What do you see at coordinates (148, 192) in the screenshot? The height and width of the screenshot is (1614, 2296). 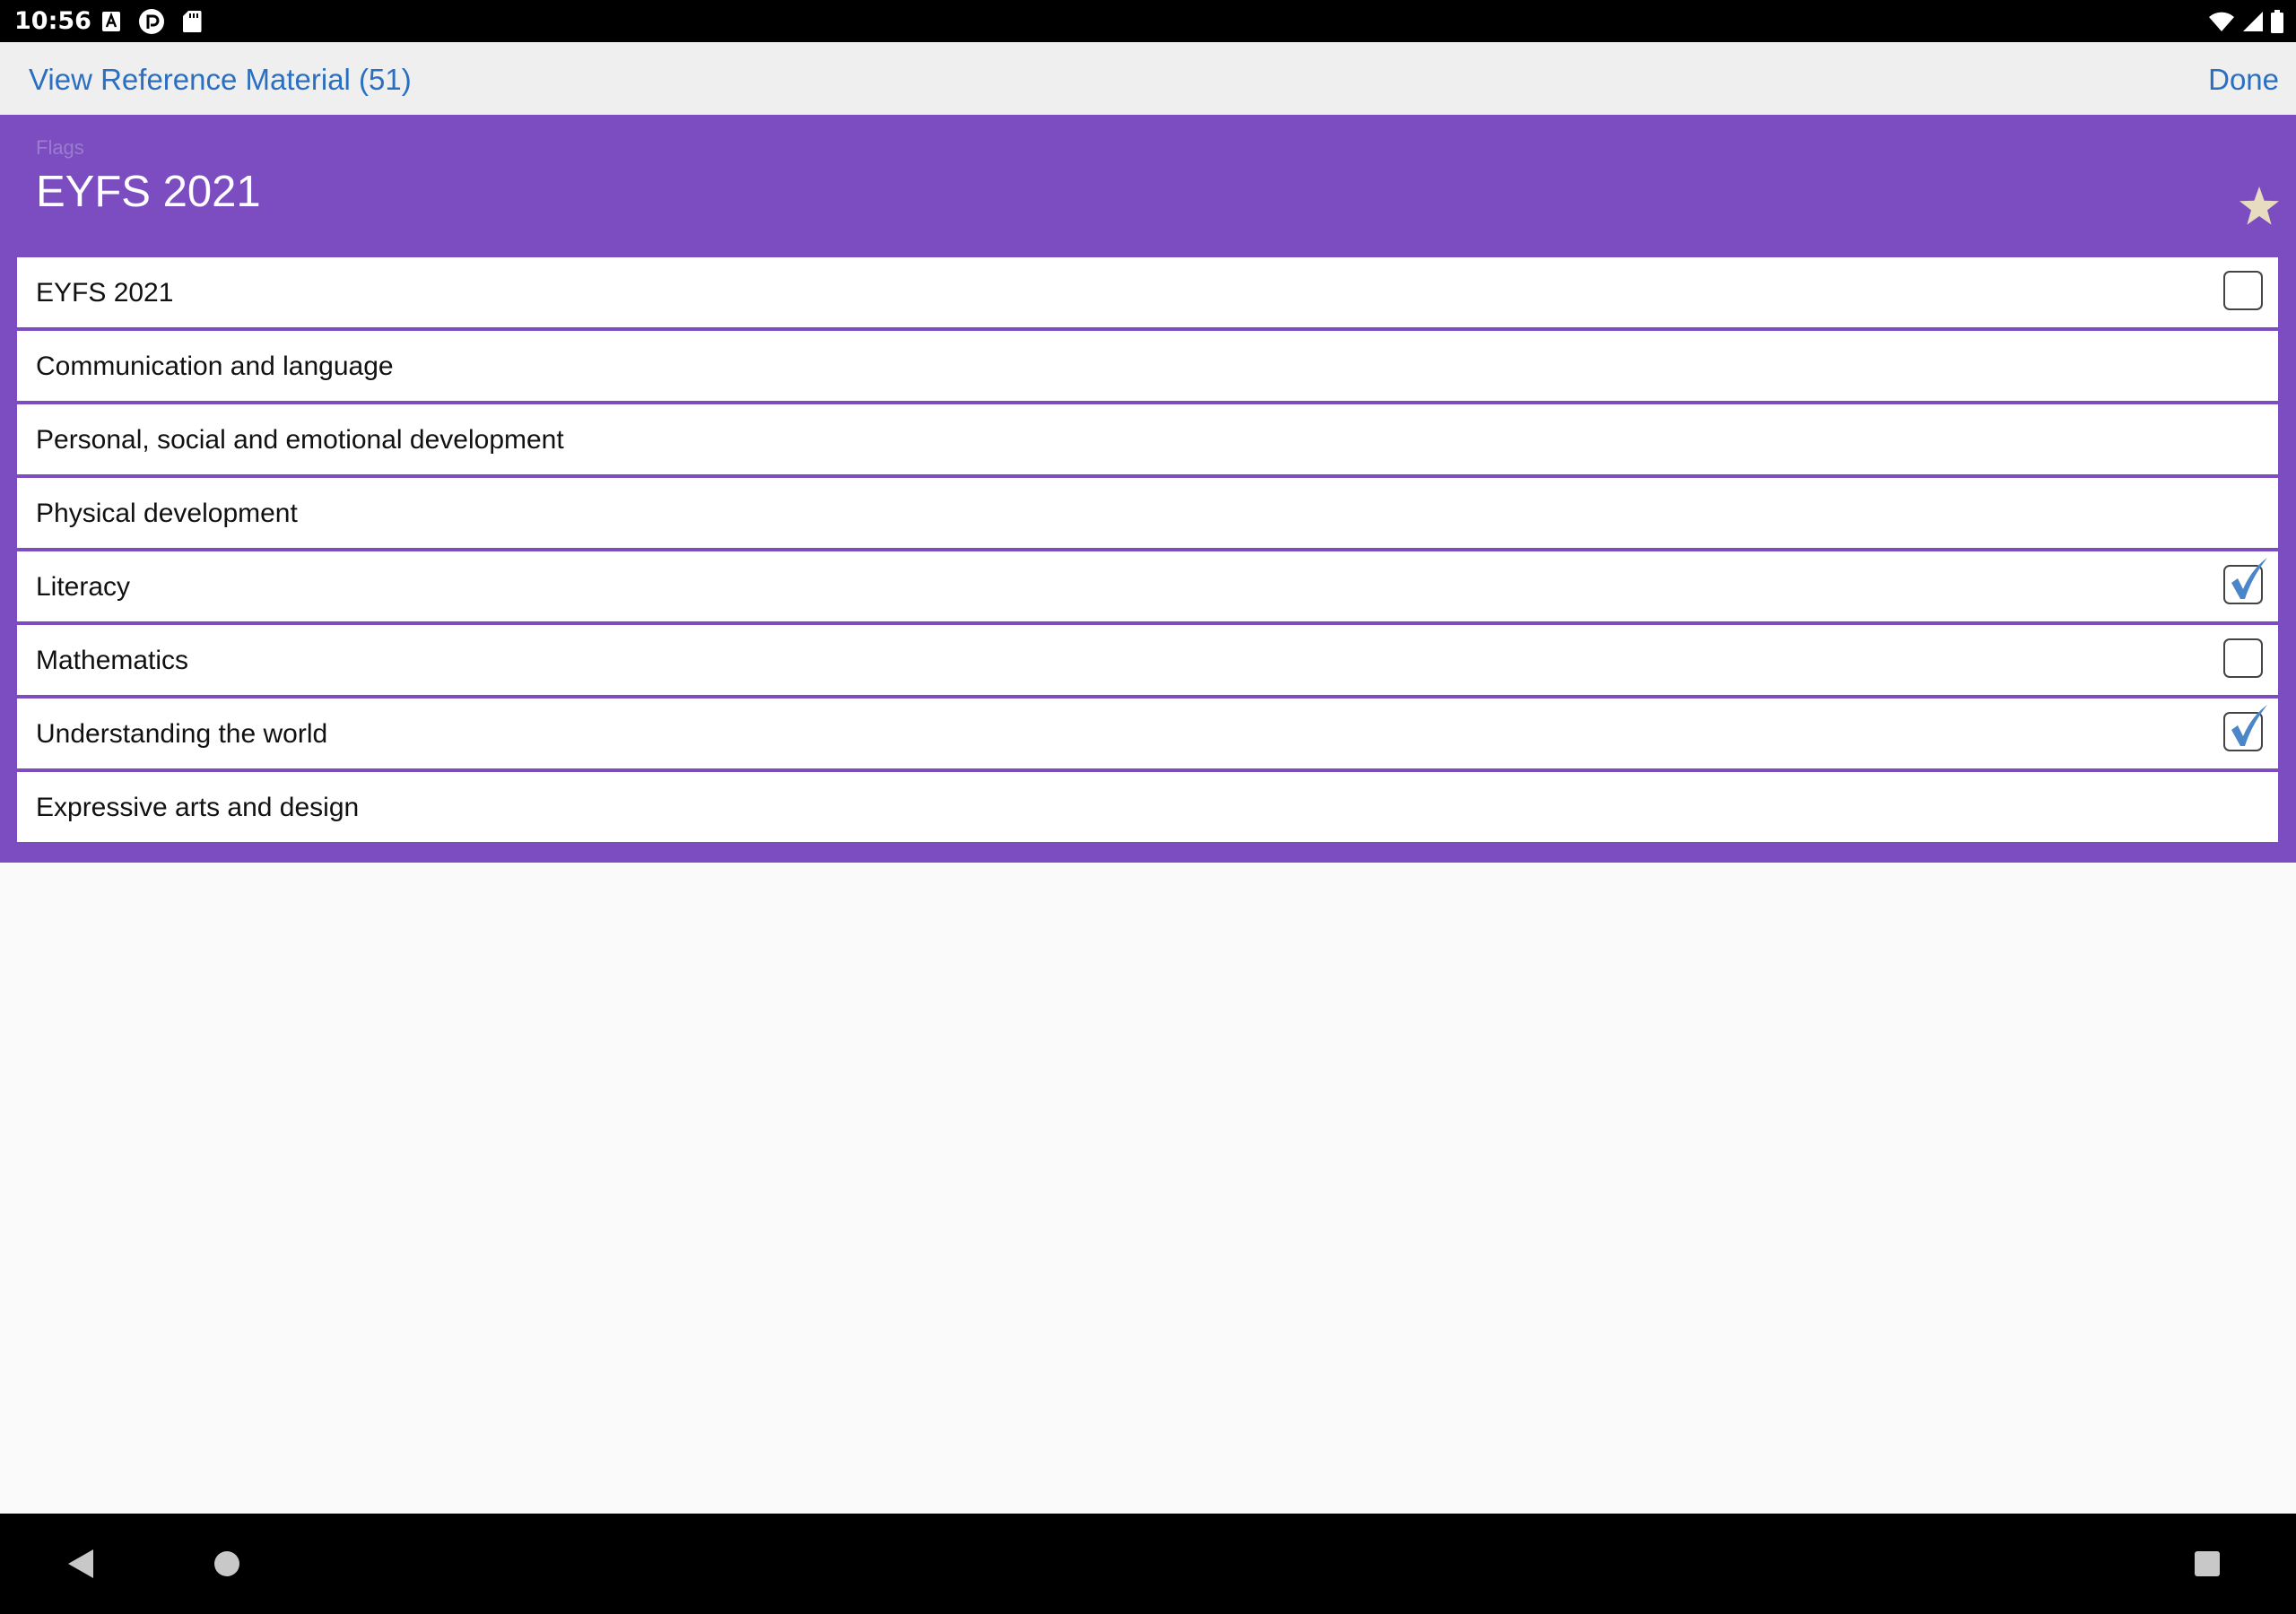 I see `panel-title: EYFS 2021` at bounding box center [148, 192].